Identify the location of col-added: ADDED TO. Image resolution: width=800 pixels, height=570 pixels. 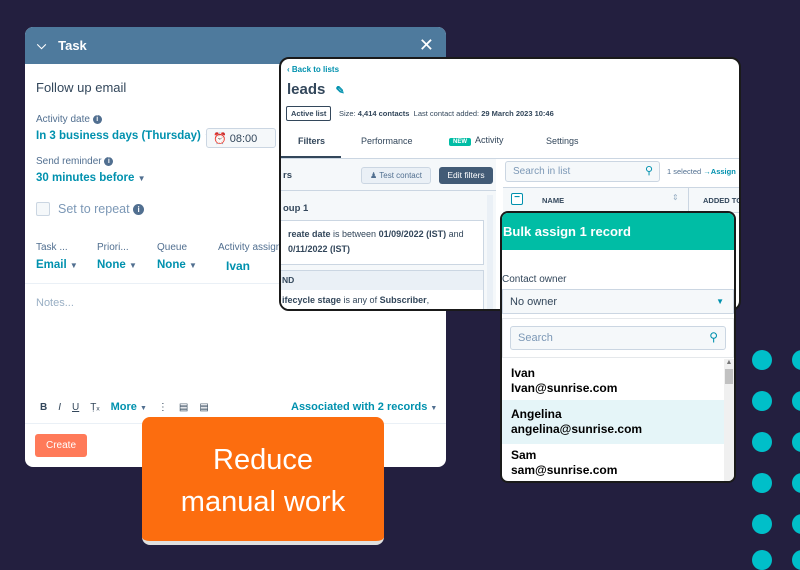
(721, 200).